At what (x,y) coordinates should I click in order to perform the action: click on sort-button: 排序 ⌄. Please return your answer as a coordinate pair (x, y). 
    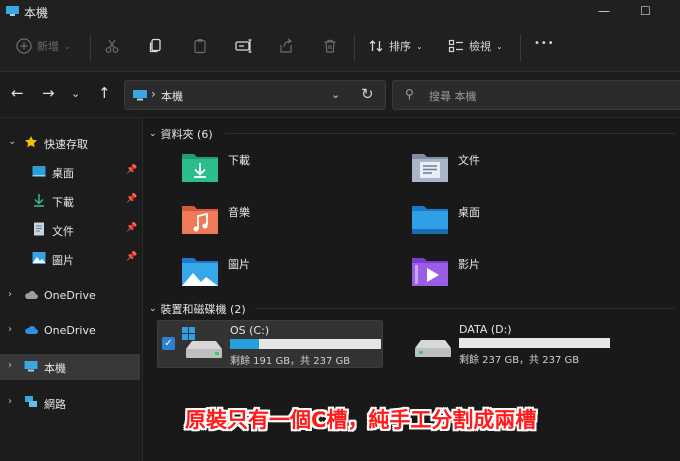
    Looking at the image, I should click on (395, 46).